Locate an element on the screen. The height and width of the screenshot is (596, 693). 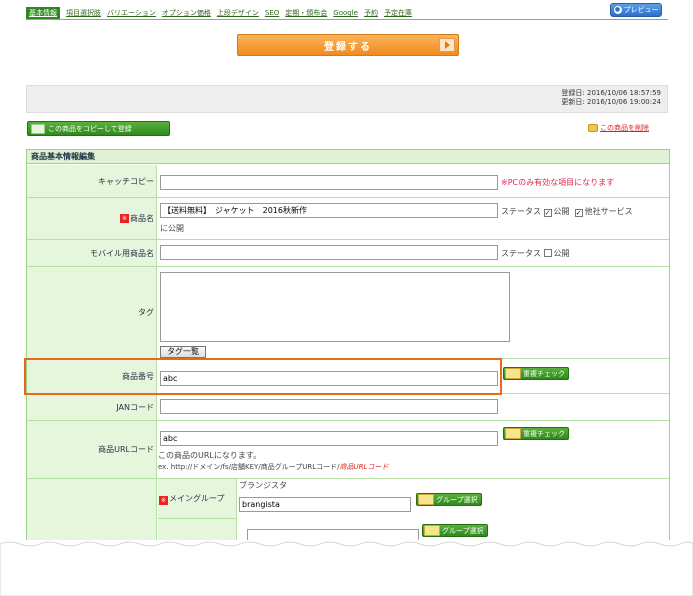
url-code-input: abc is located at coordinates (329, 438).